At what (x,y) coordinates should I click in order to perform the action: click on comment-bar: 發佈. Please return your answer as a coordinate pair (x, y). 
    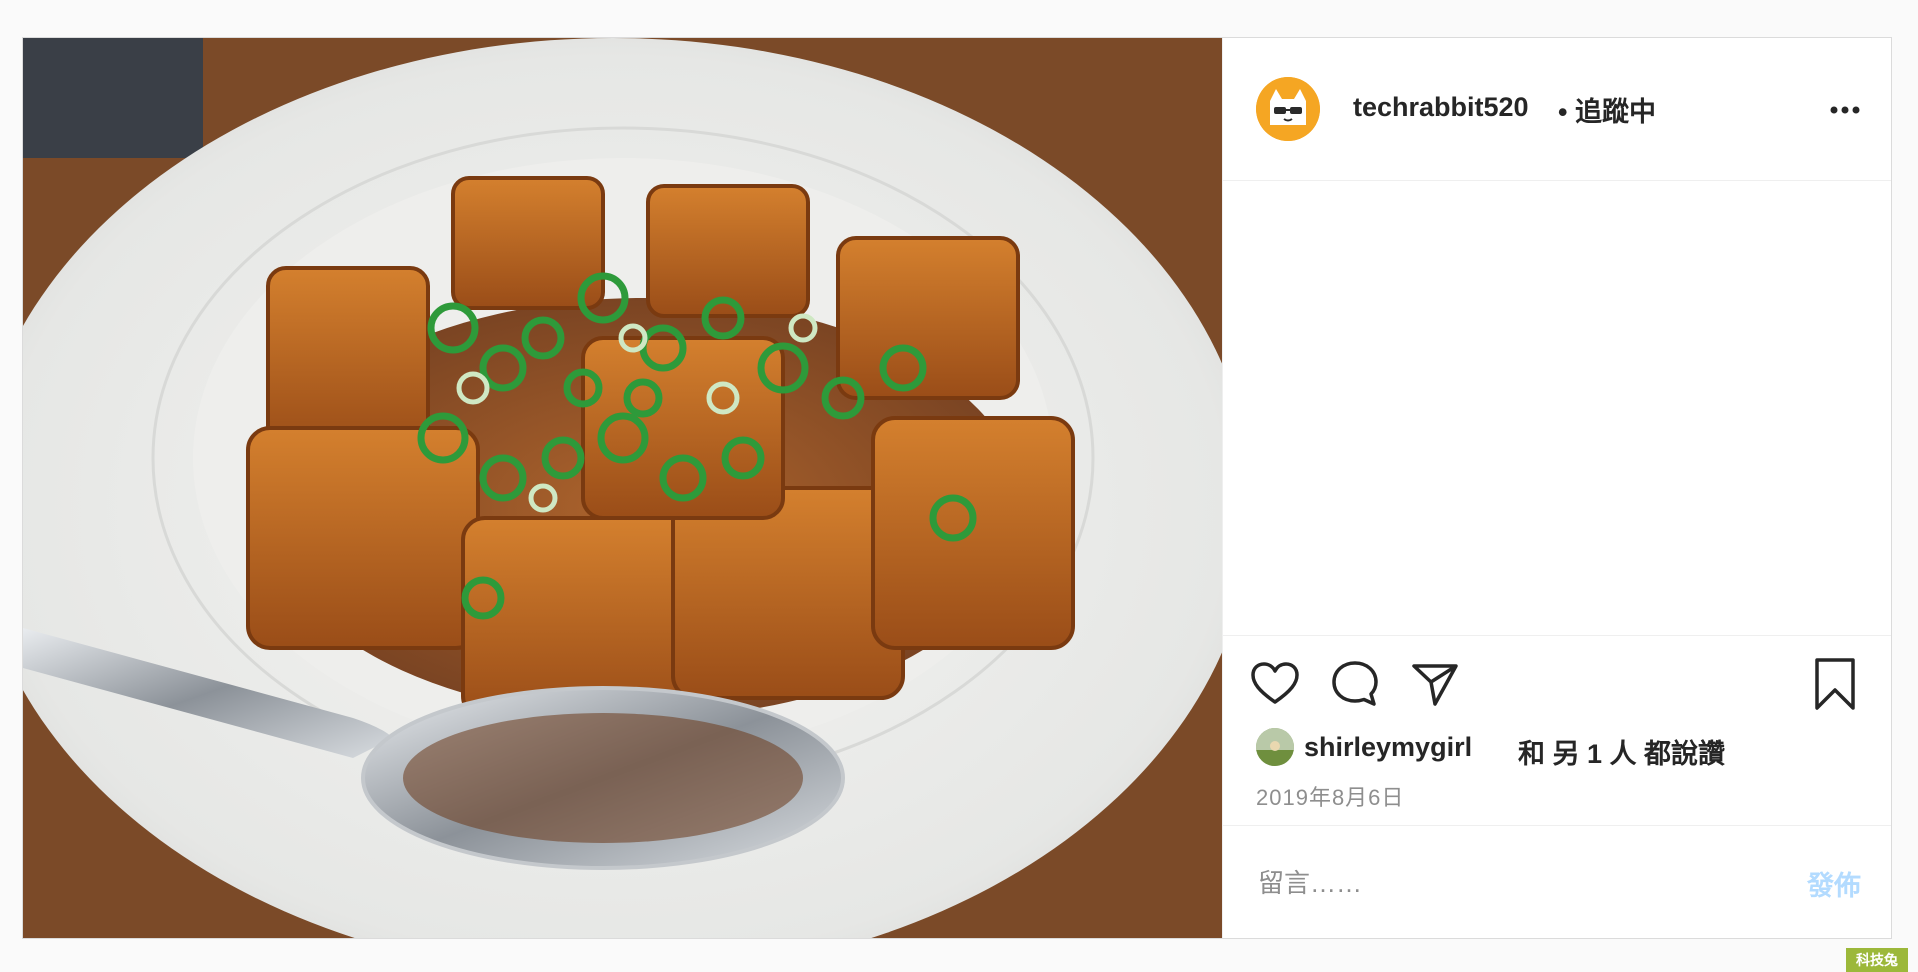
    Looking at the image, I should click on (1557, 881).